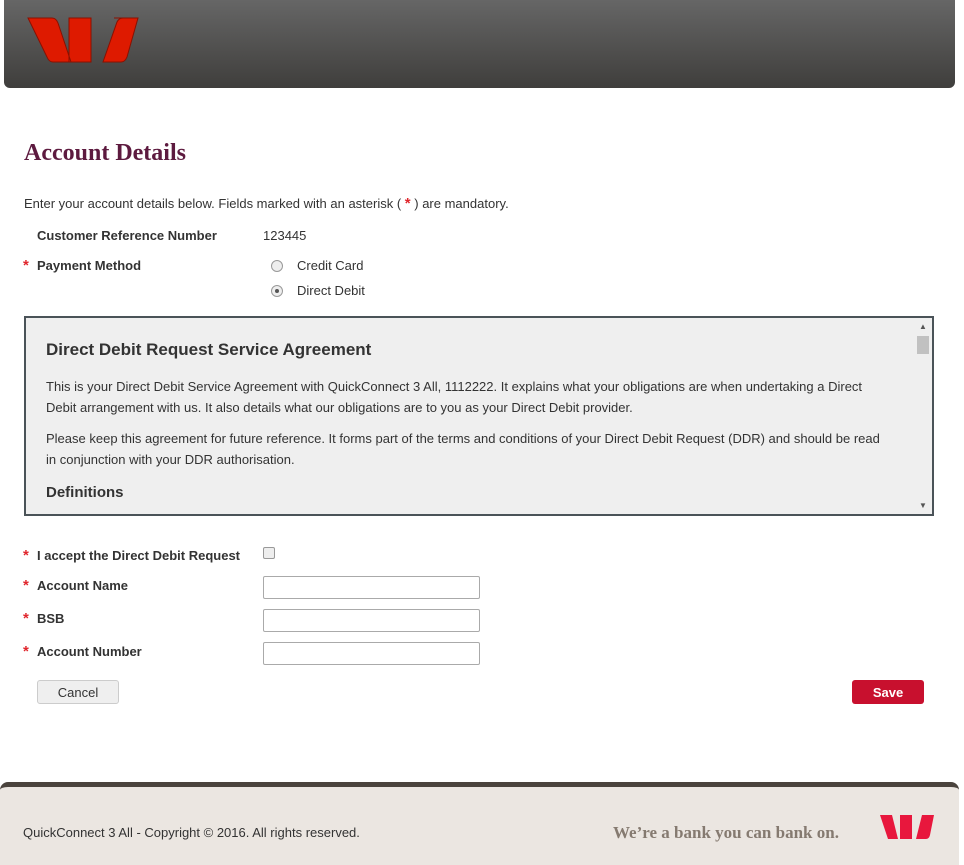 This screenshot has height=865, width=964. Describe the element at coordinates (907, 827) in the screenshot. I see `westpac-footer-logo` at that location.